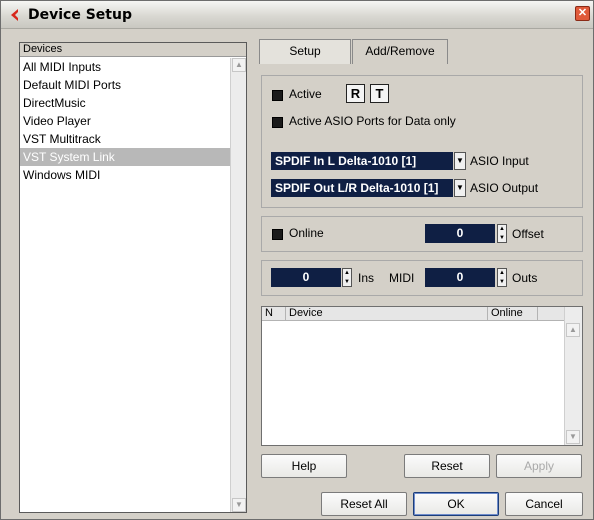 Image resolution: width=594 pixels, height=520 pixels. What do you see at coordinates (133, 50) in the screenshot?
I see `device-list-header: Devices` at bounding box center [133, 50].